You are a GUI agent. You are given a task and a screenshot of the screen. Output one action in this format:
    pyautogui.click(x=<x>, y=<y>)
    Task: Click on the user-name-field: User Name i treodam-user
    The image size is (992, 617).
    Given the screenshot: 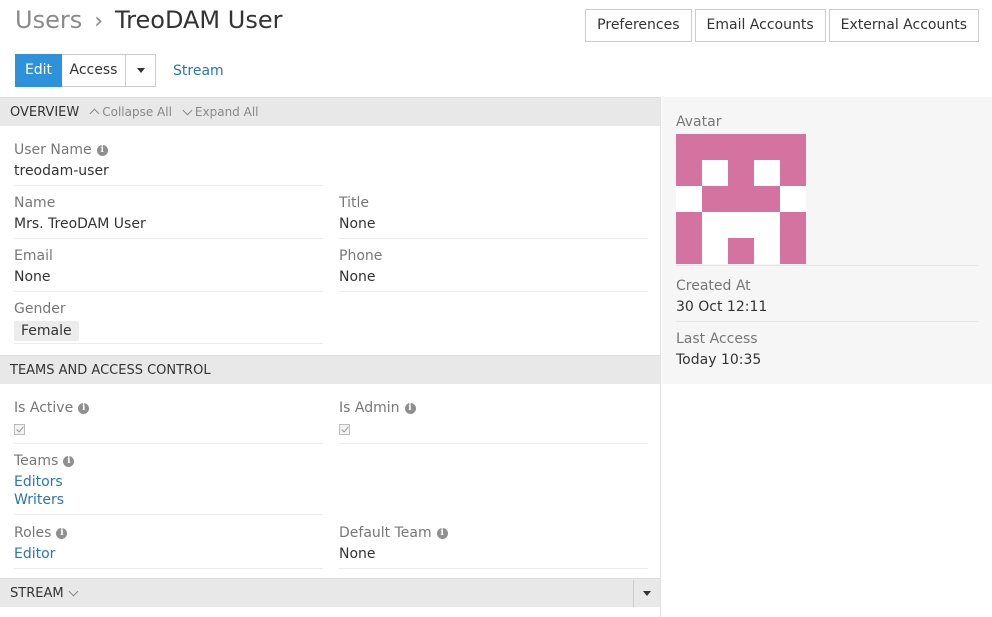 What is the action you would take?
    pyautogui.click(x=168, y=163)
    